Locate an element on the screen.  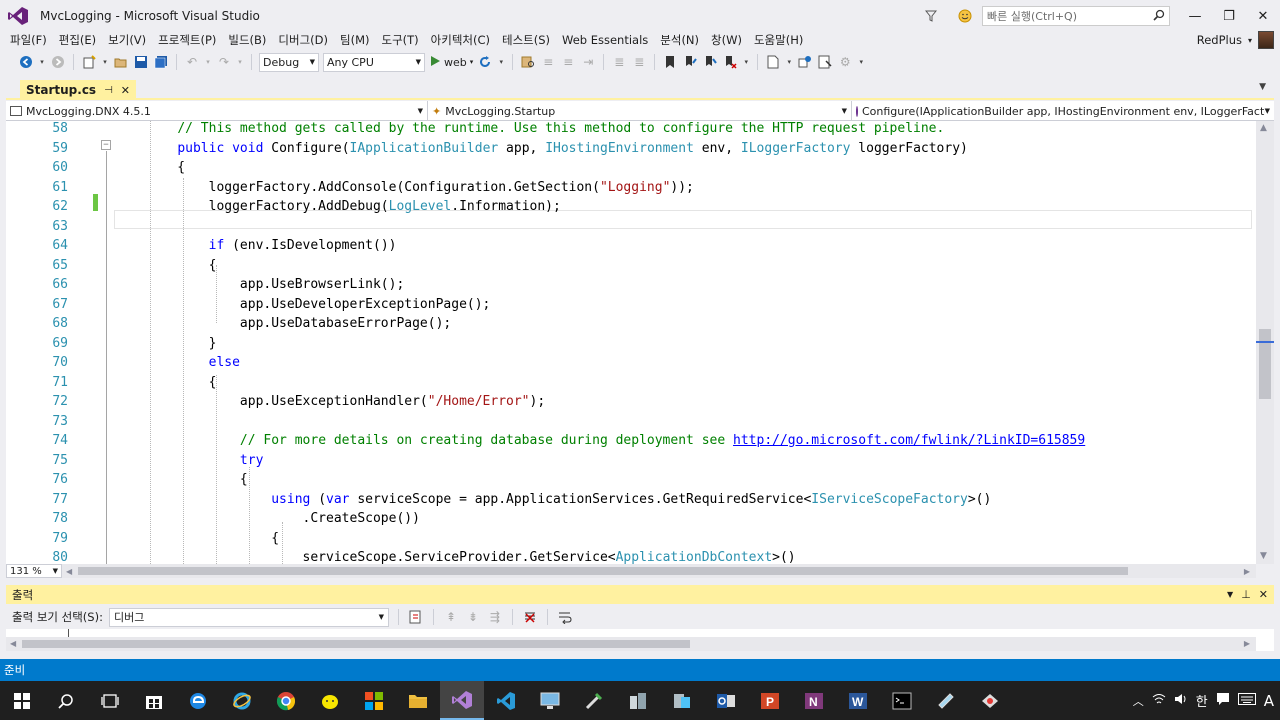
menu-architecture: 아키텍처(C) is located at coordinates (460, 40).